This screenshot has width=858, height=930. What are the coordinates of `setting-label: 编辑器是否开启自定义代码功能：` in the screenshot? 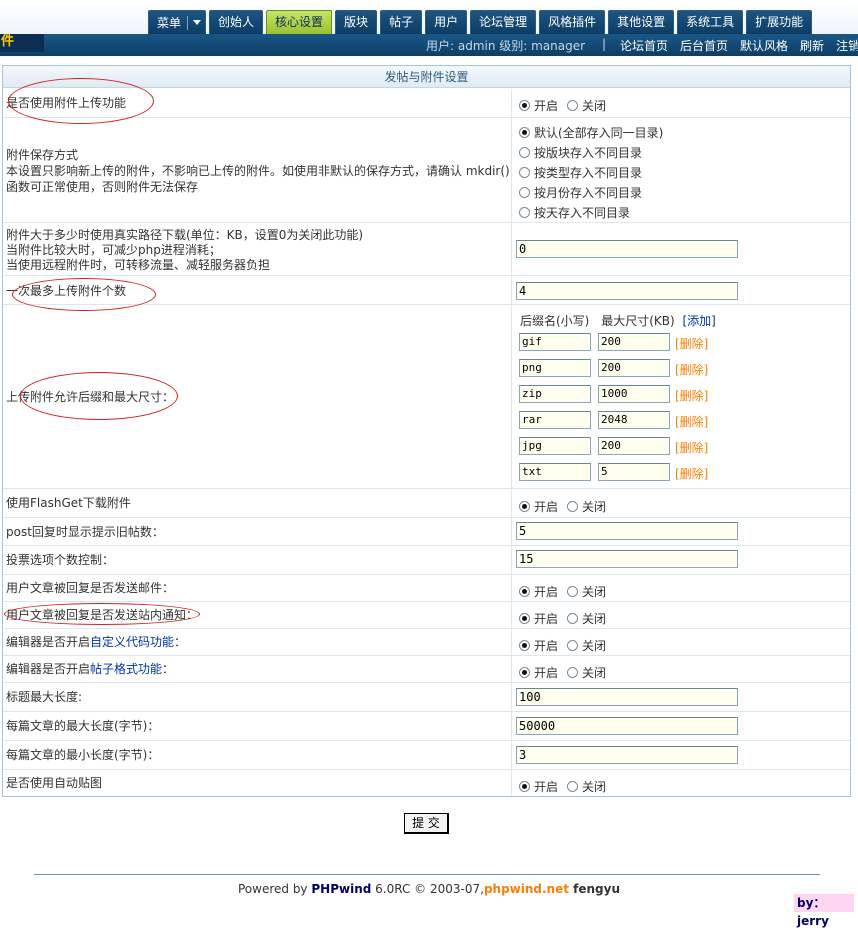 It's located at (96, 642).